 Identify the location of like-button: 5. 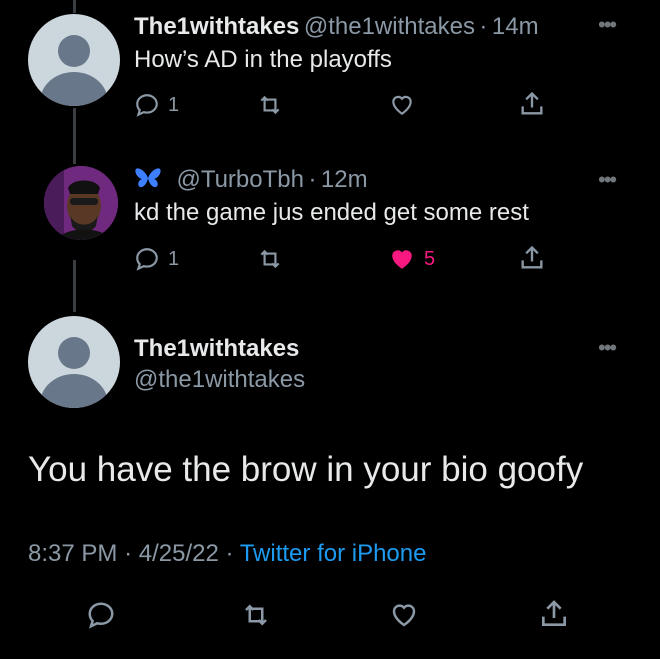
(411, 259).